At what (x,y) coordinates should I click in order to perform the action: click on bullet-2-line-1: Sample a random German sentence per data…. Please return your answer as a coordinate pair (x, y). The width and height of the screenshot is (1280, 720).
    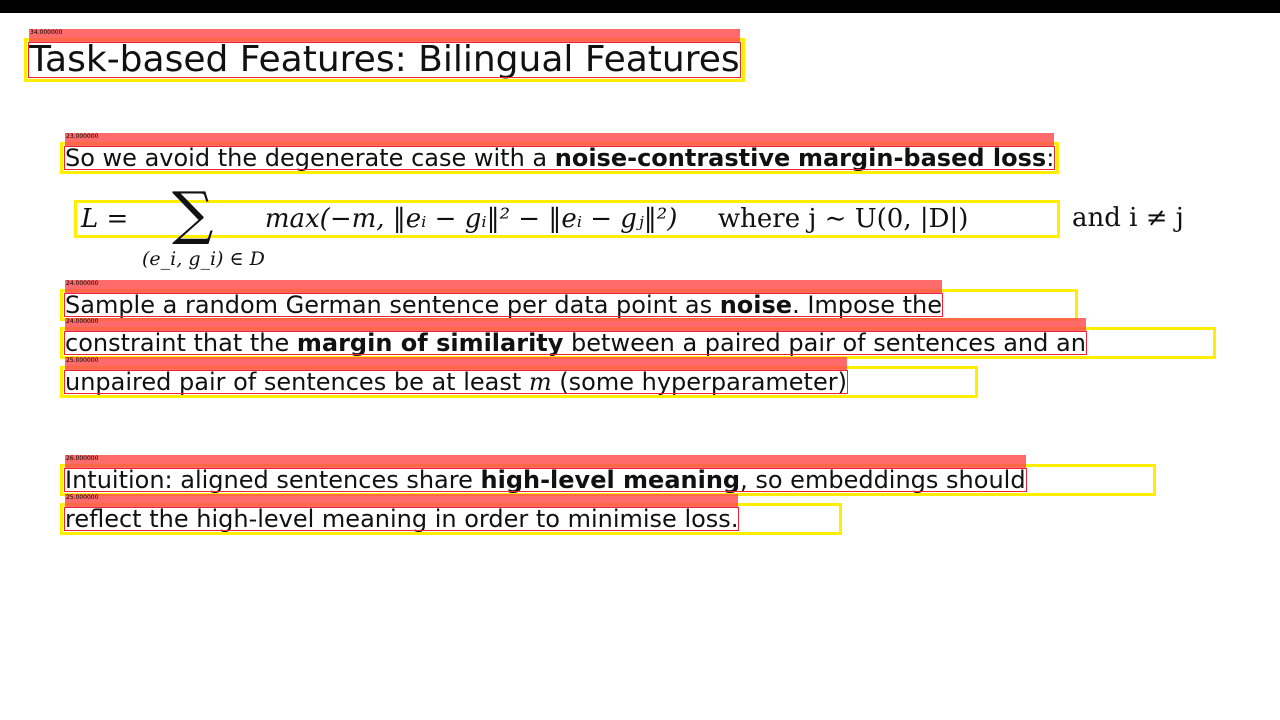
    Looking at the image, I should click on (569, 300).